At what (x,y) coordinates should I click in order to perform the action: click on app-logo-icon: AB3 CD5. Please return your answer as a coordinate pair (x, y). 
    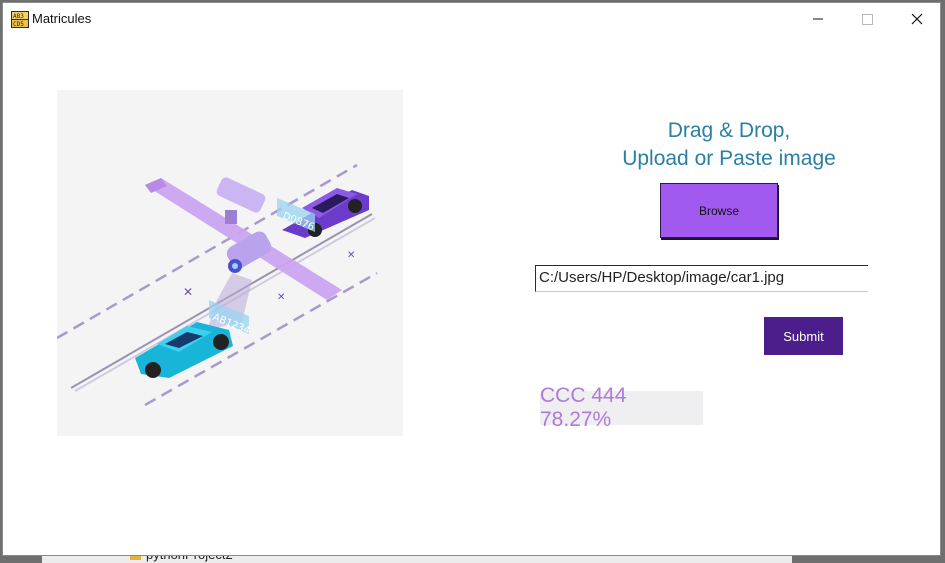
    Looking at the image, I should click on (20, 19).